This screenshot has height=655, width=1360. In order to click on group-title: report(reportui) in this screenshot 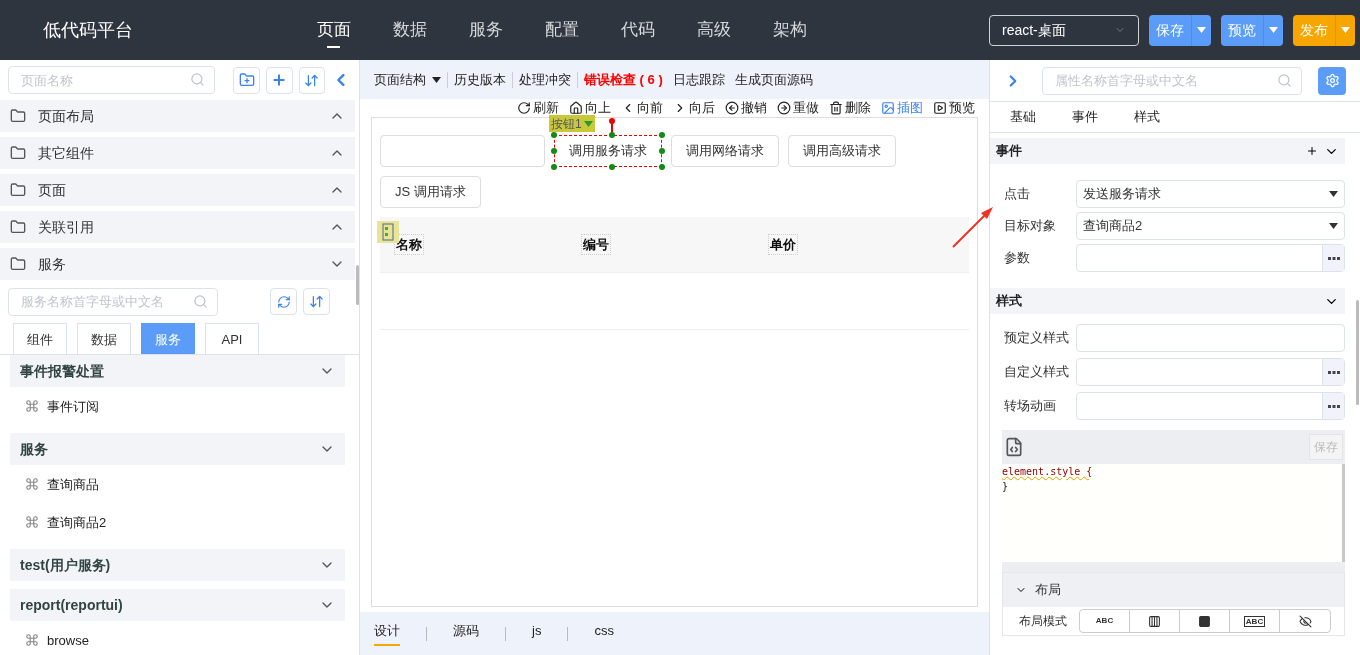, I will do `click(72, 605)`.